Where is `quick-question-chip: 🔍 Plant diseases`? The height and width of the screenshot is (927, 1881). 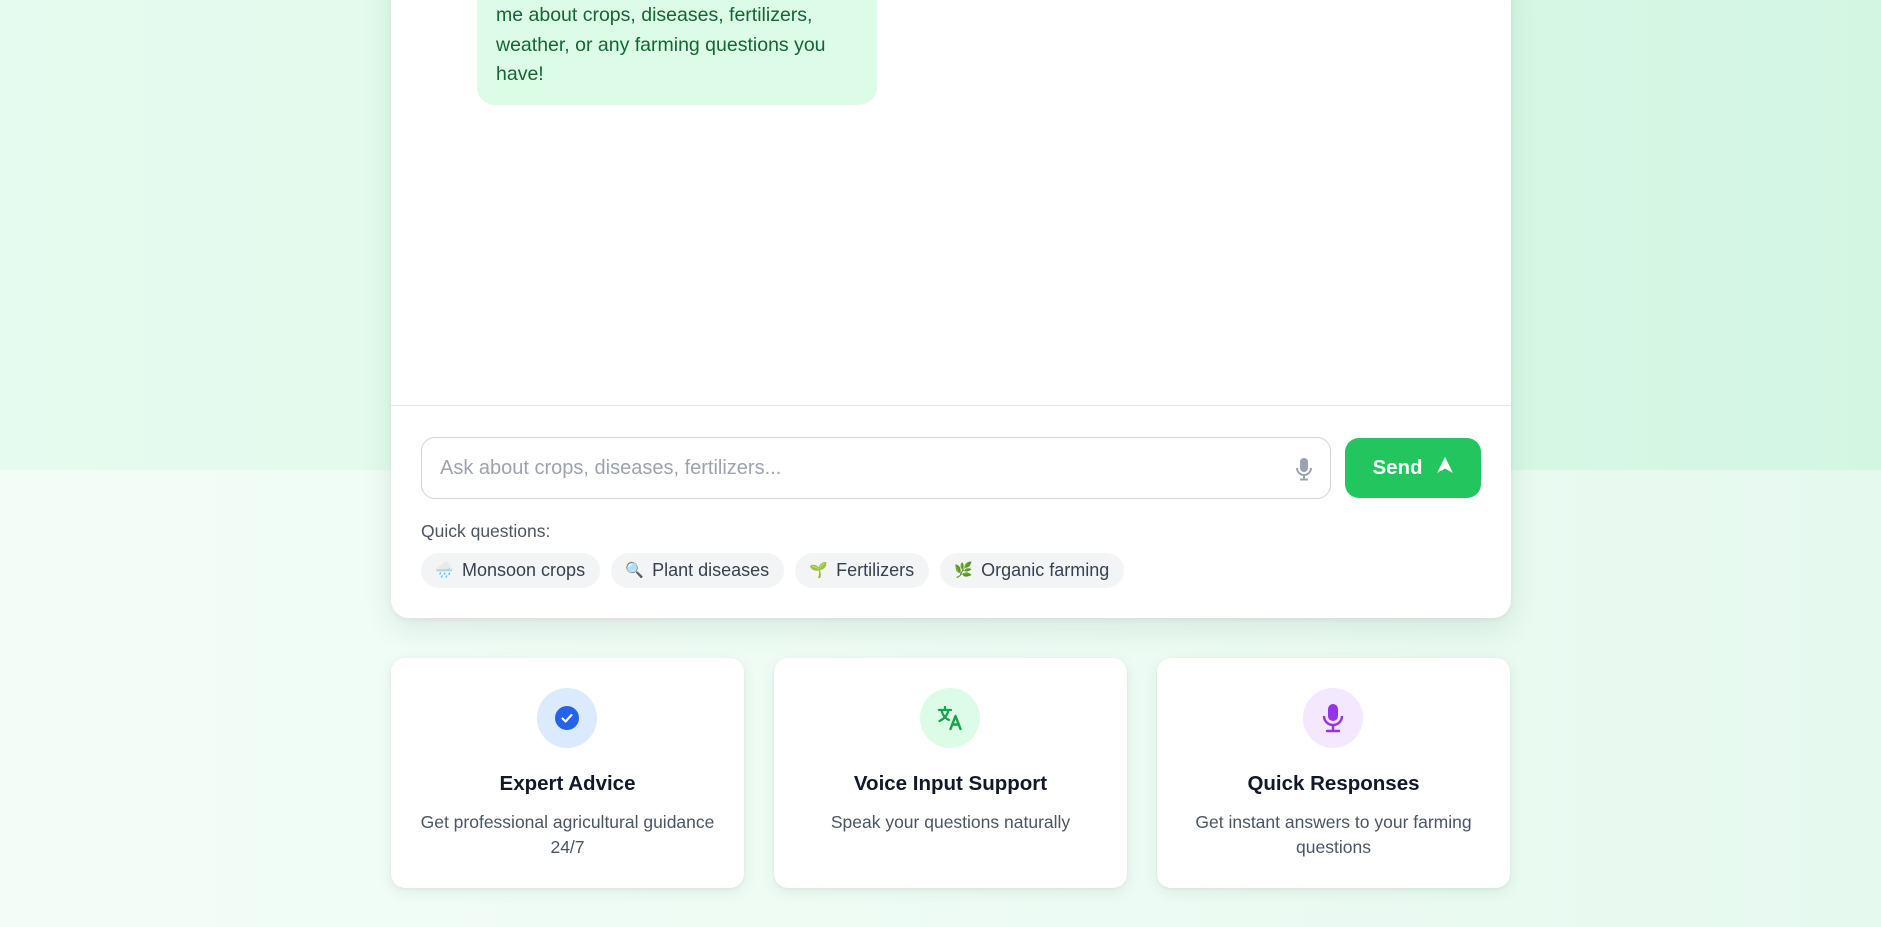
quick-question-chip: 🔍 Plant diseases is located at coordinates (698, 570).